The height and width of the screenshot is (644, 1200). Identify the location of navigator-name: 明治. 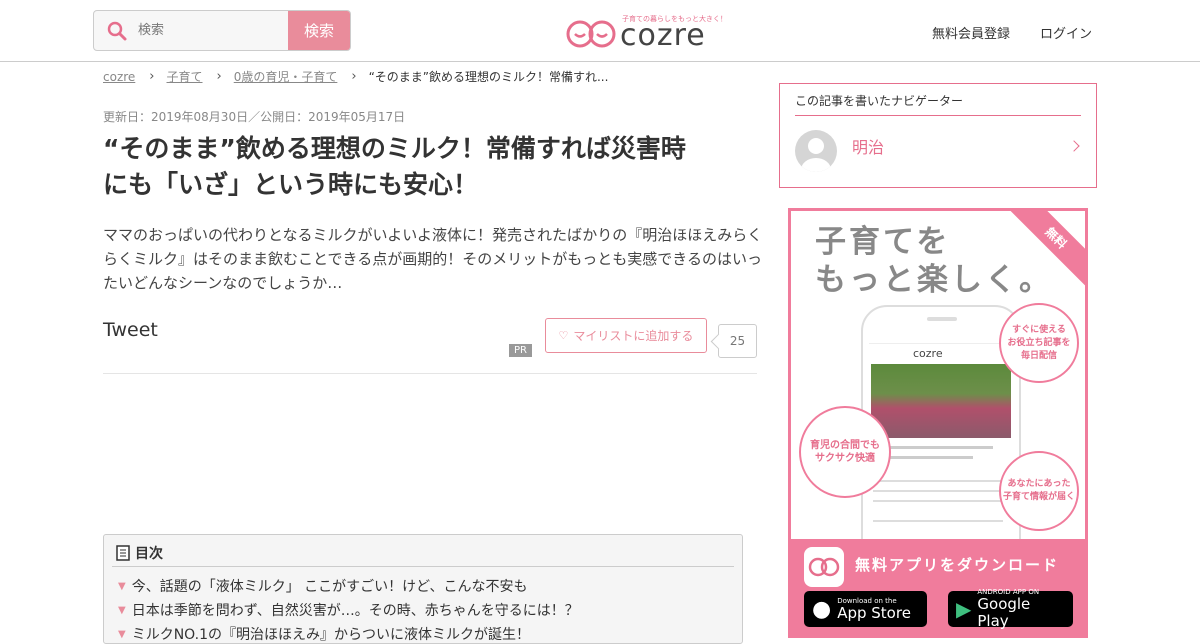
(868, 146).